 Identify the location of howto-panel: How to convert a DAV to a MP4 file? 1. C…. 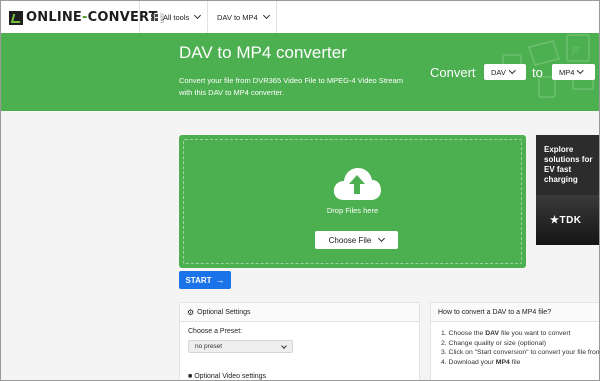
(515, 341).